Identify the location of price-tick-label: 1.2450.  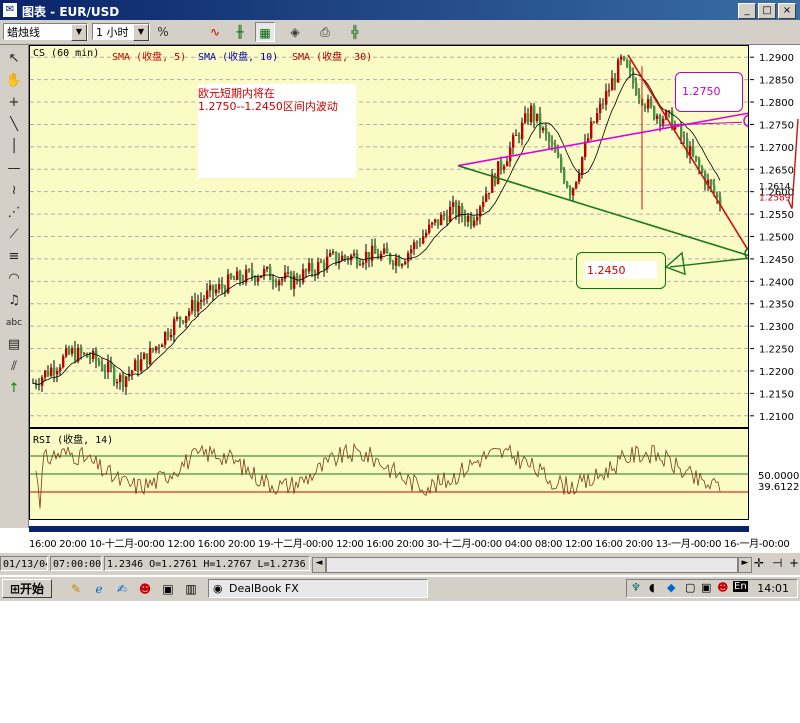
(776, 260).